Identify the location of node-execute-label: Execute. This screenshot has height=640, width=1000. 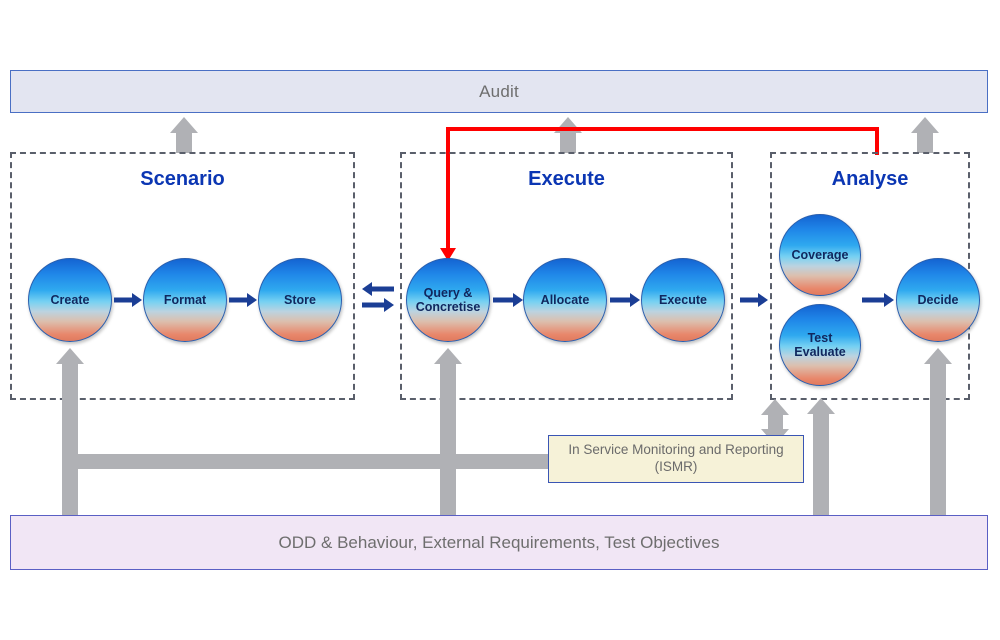
(683, 299).